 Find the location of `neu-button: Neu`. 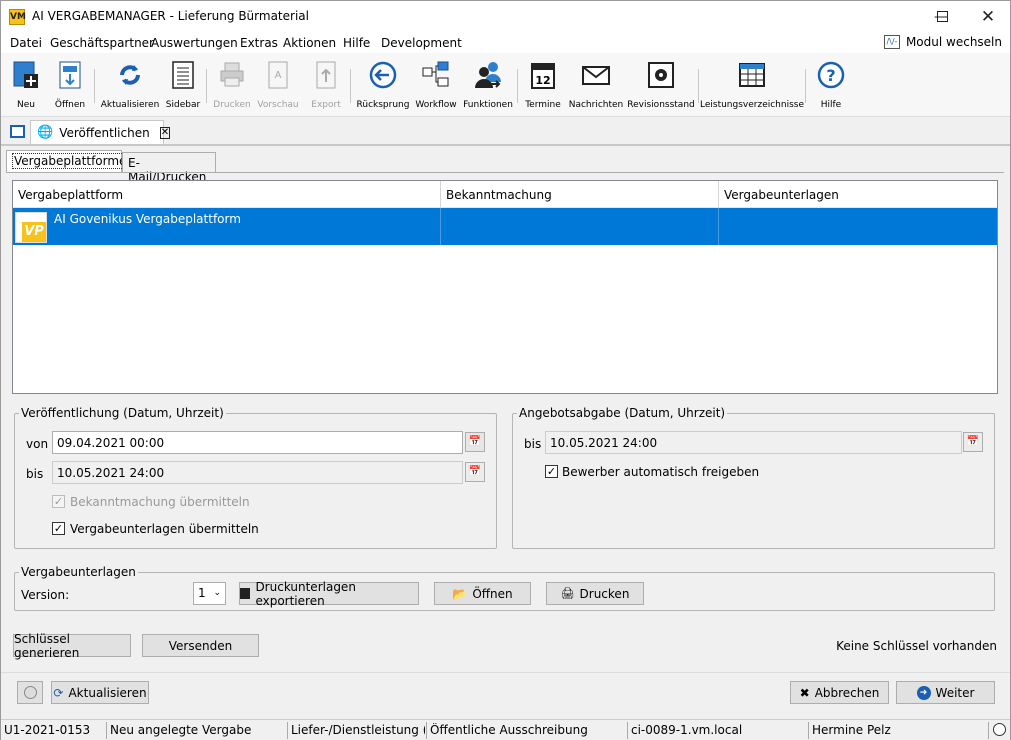

neu-button: Neu is located at coordinates (26, 87).